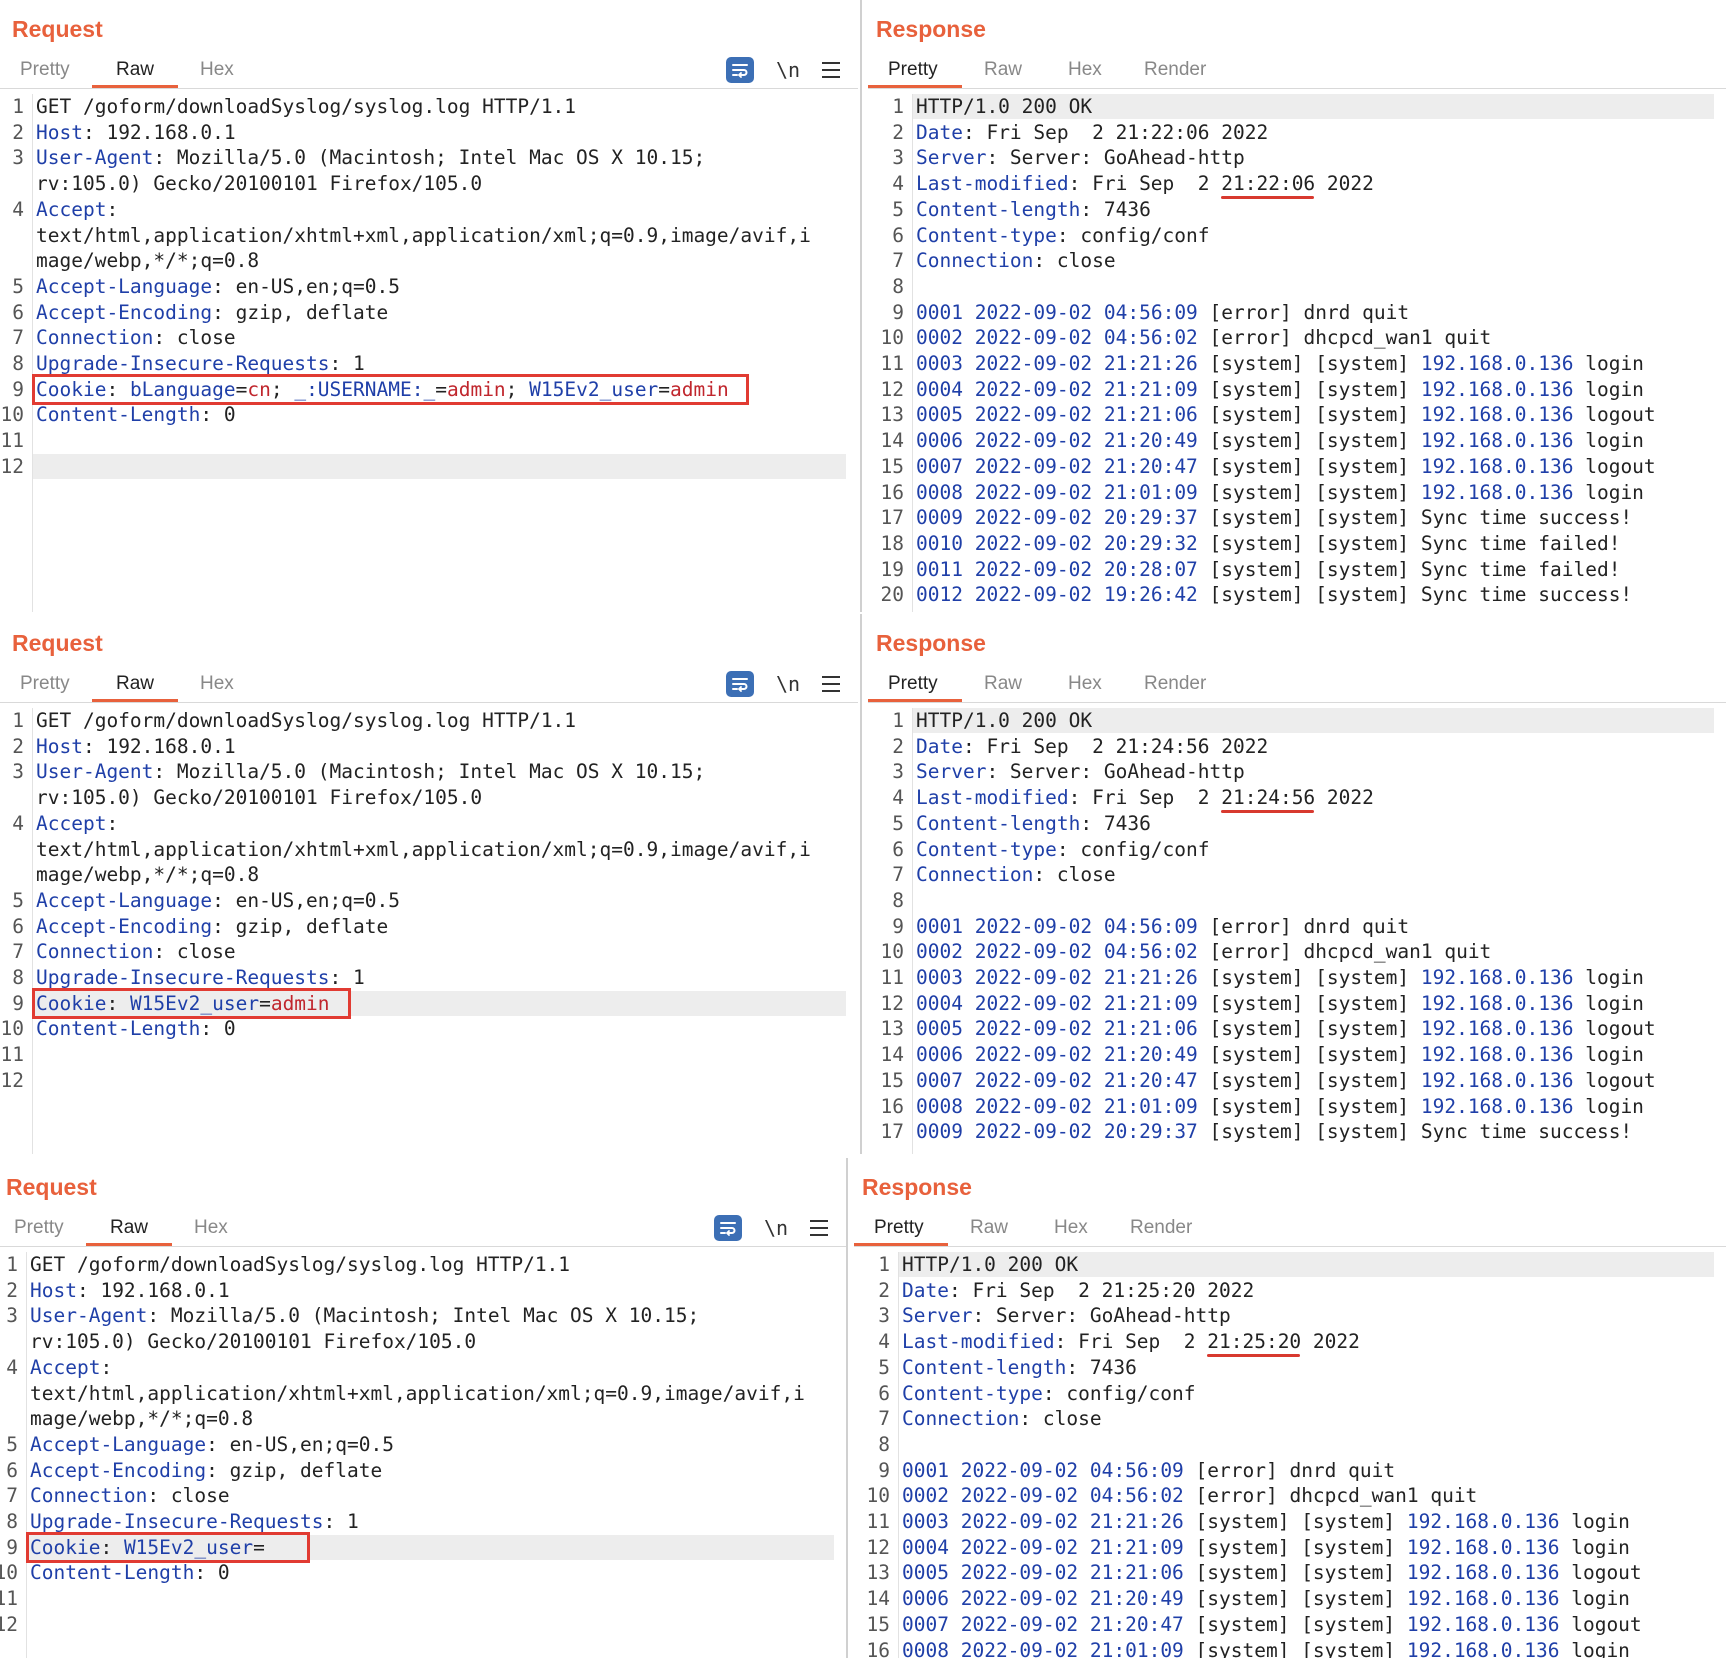  Describe the element at coordinates (939, 312) in the screenshot. I see `log-id: 0001` at that location.